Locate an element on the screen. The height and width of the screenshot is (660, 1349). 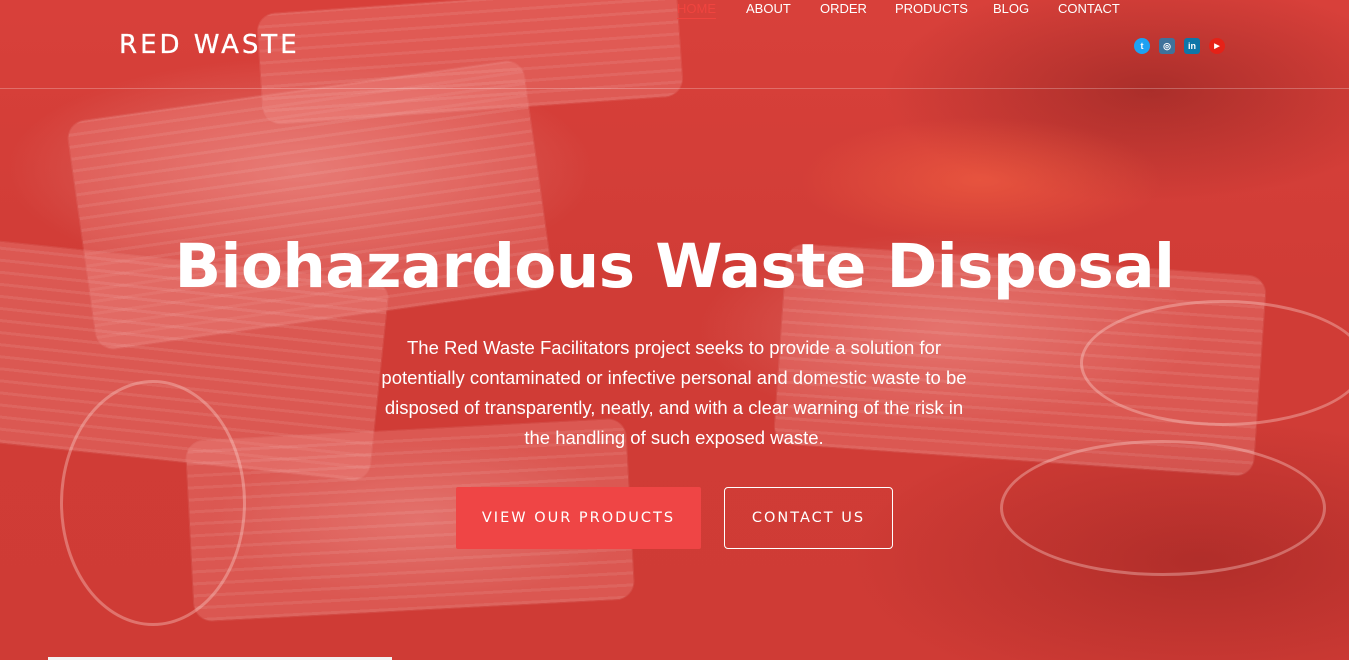
hero-title: Biohazardous Waste Disposal is located at coordinates (674, 266).